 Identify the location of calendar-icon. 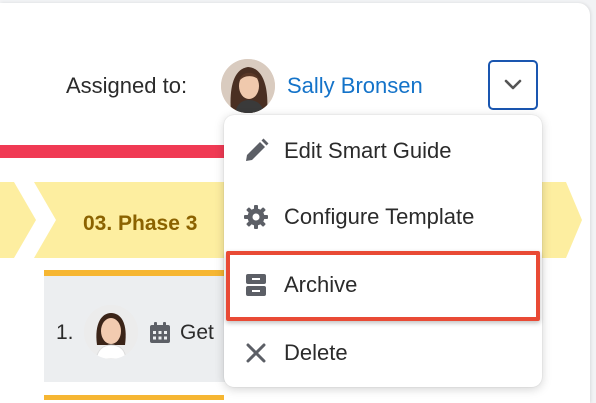
(160, 335).